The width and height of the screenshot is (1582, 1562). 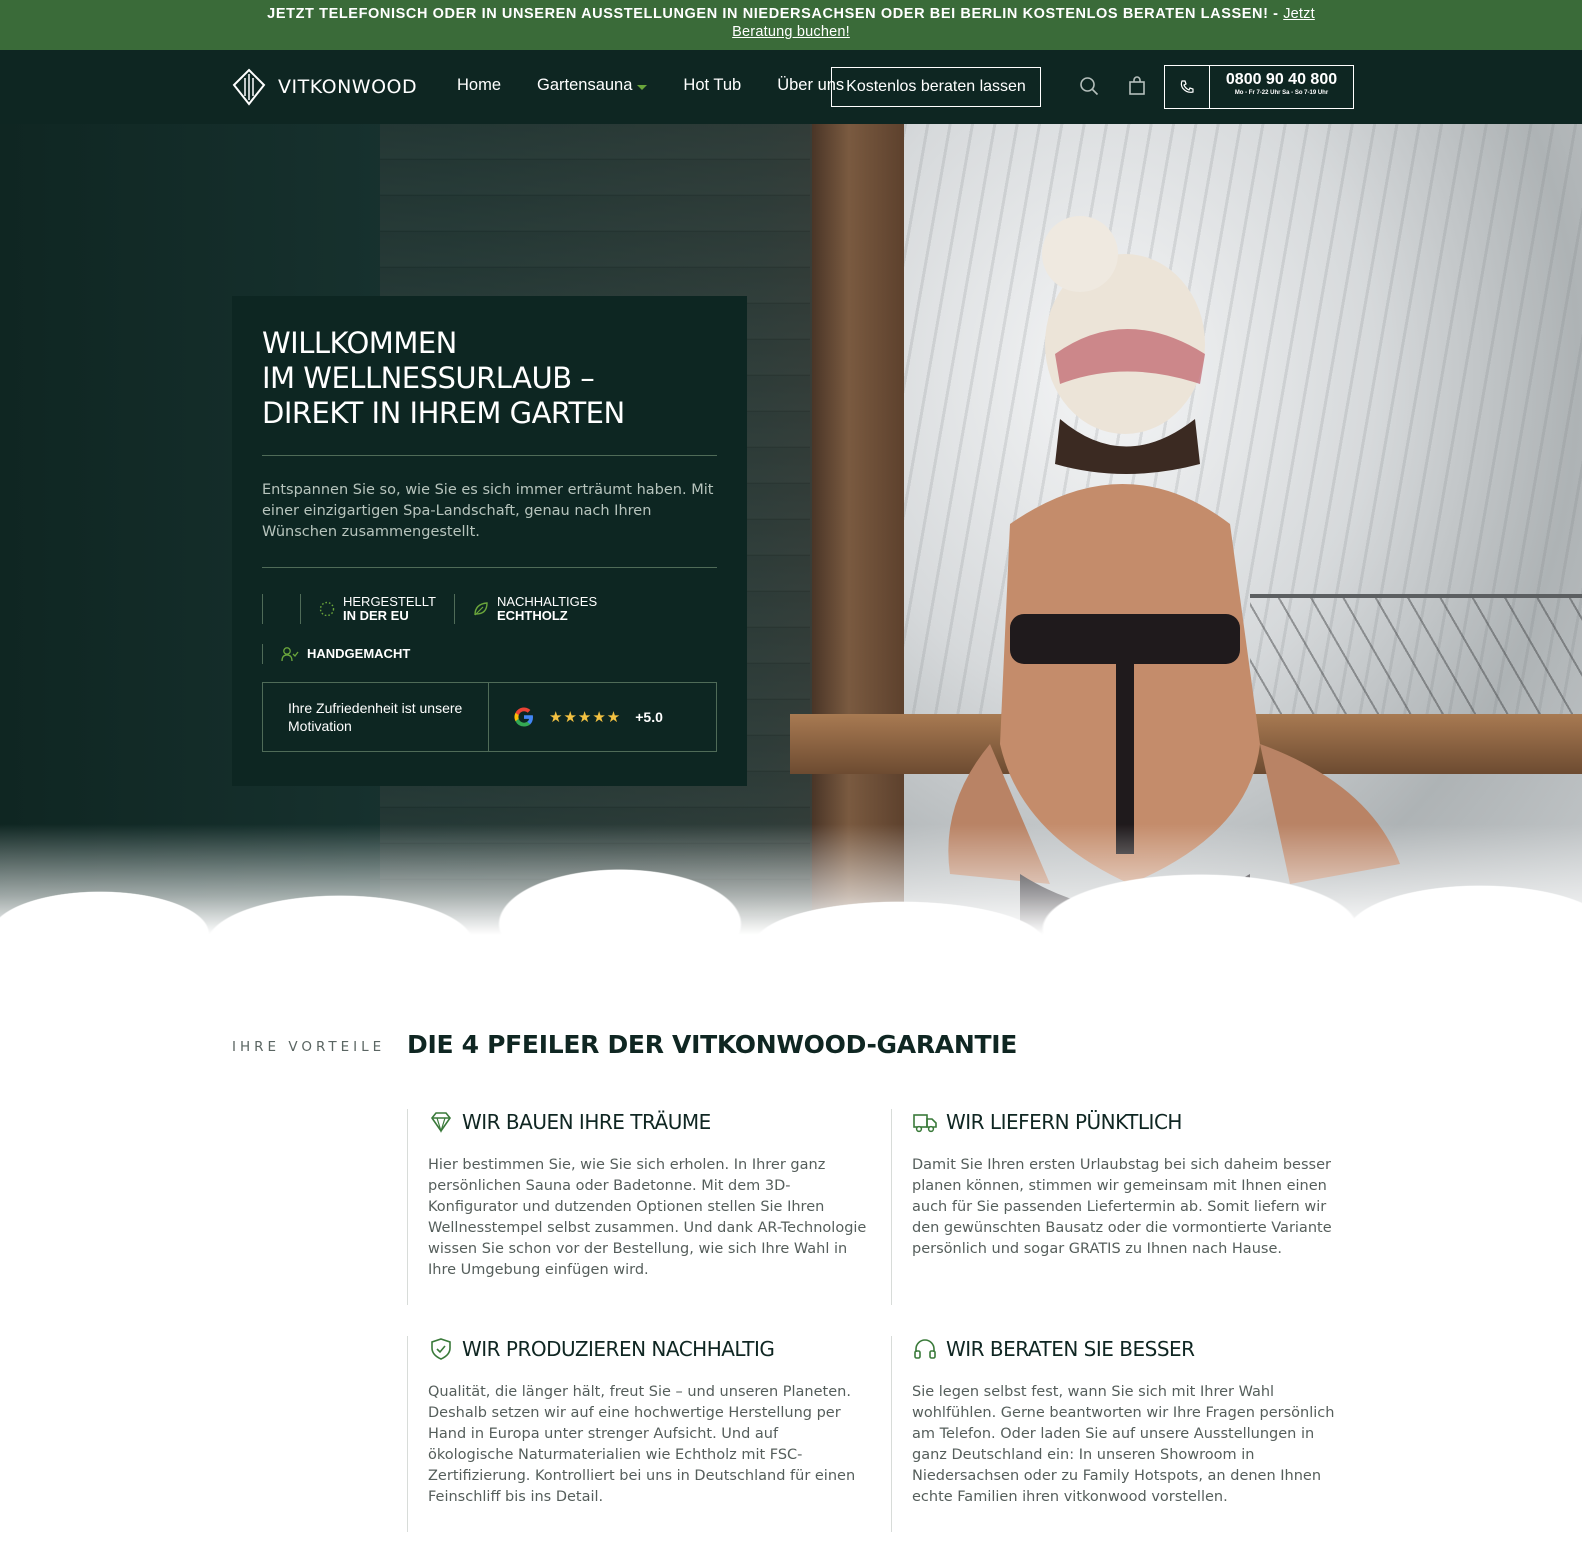 What do you see at coordinates (1064, 1122) in the screenshot?
I see `feature-title: WIR LIEFERN PÜNKTLICH` at bounding box center [1064, 1122].